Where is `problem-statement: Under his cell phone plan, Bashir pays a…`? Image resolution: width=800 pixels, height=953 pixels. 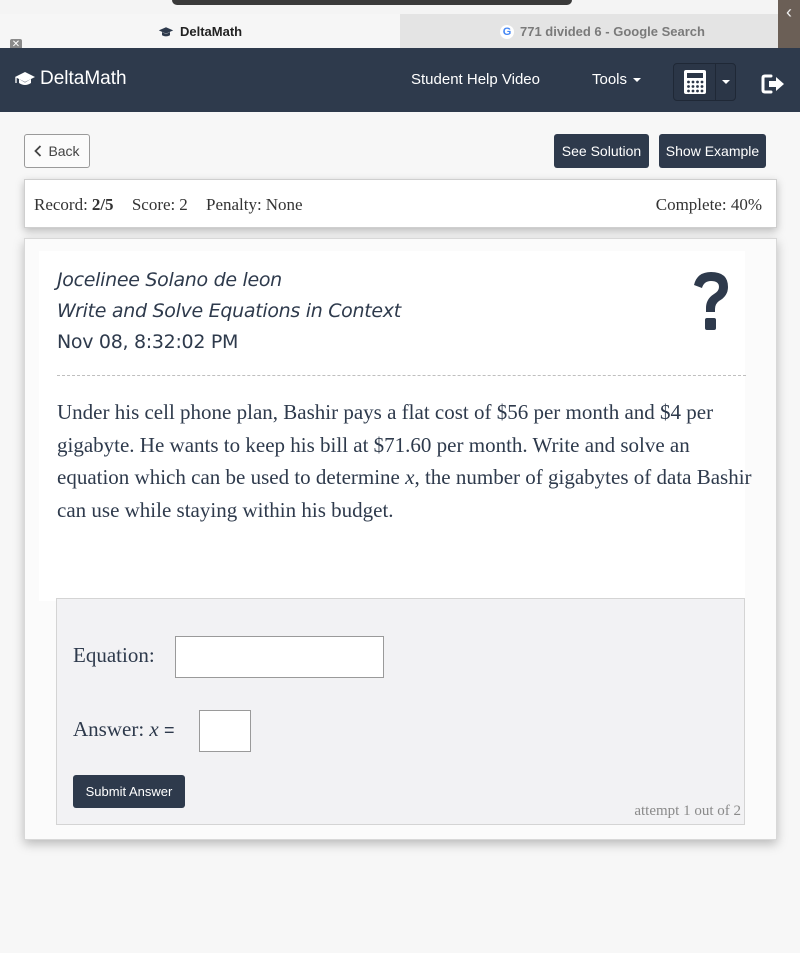 problem-statement: Under his cell phone plan, Bashir pays a… is located at coordinates (407, 461).